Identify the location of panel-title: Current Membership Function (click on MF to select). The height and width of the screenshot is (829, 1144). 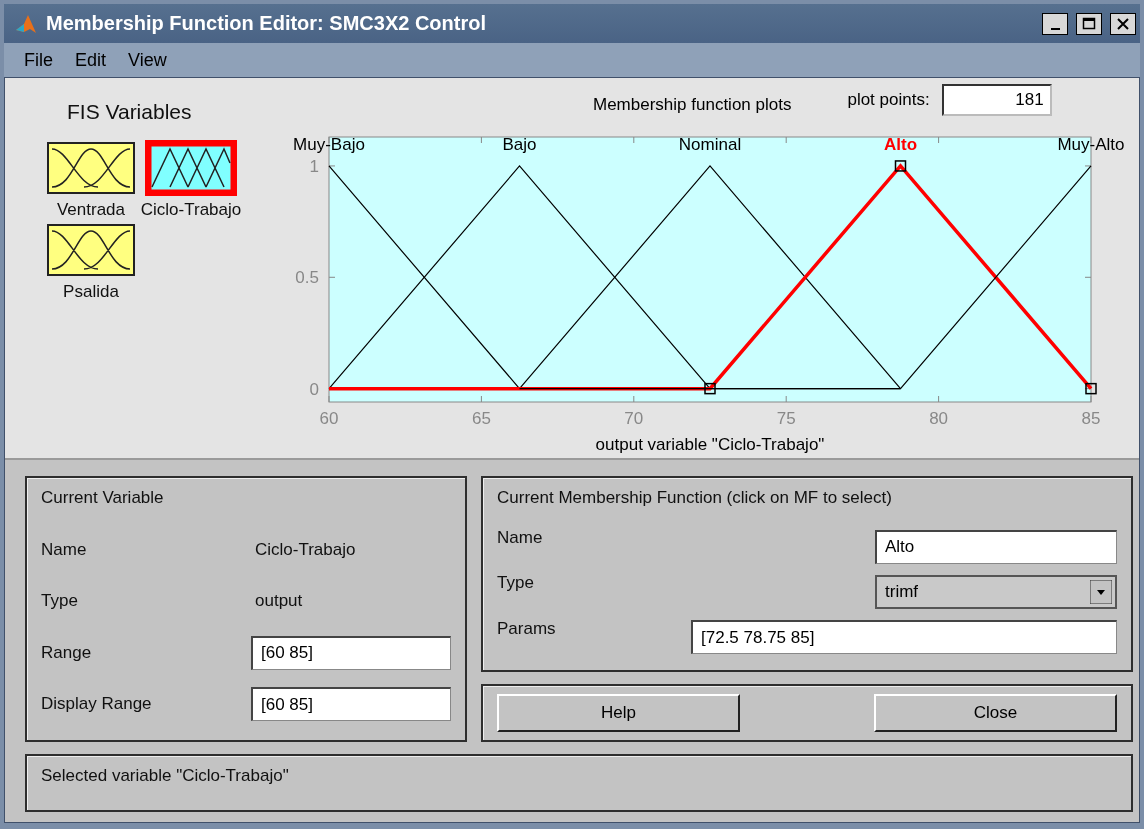
(695, 498).